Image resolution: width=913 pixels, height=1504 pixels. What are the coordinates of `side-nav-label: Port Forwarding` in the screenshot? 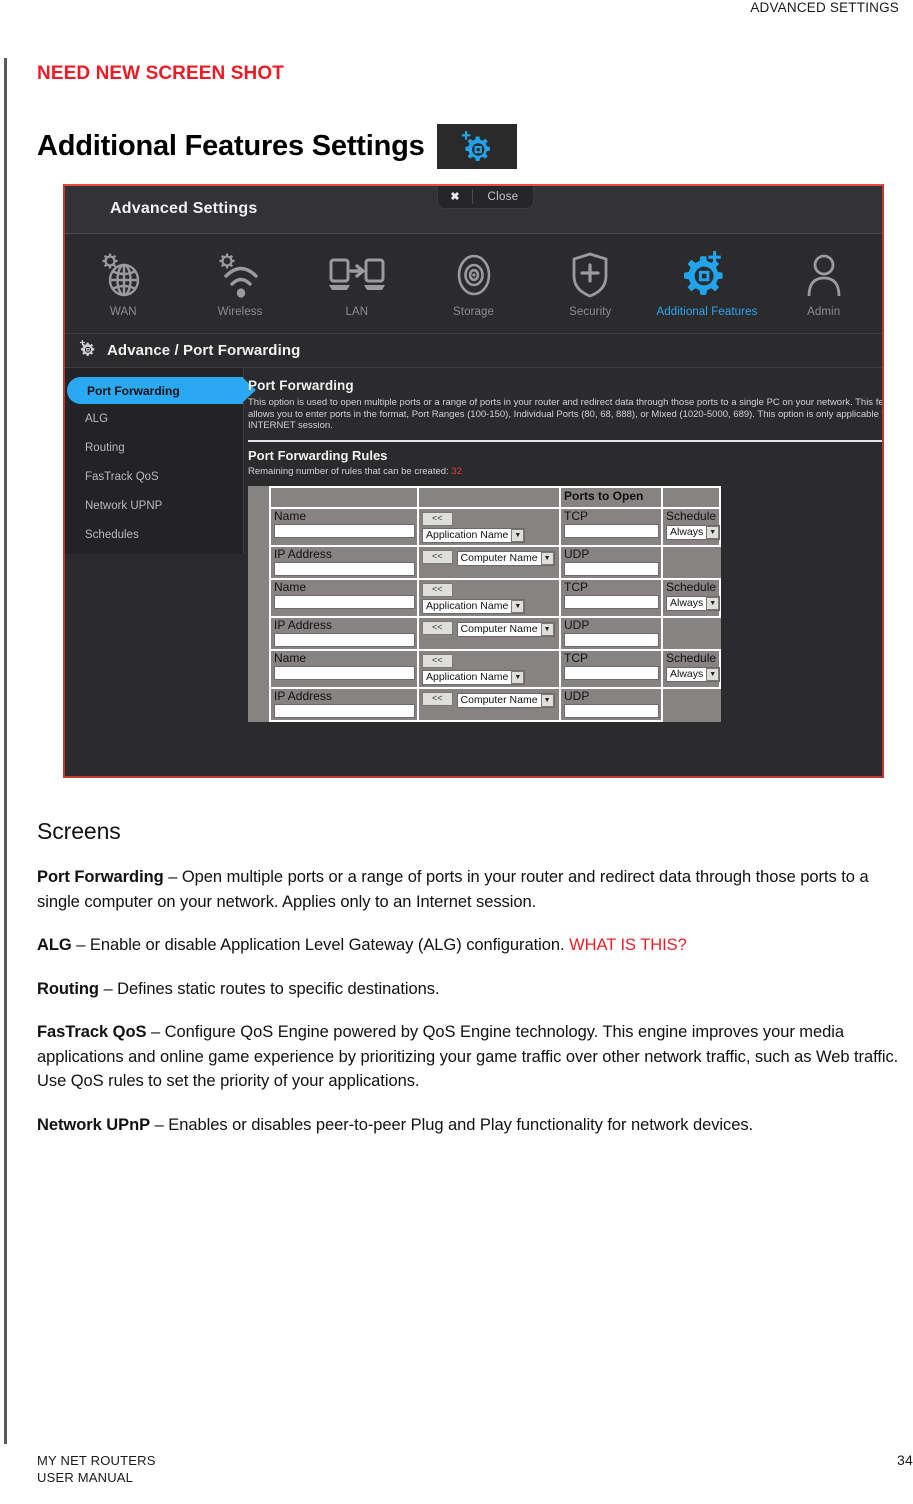 It's located at (133, 390).